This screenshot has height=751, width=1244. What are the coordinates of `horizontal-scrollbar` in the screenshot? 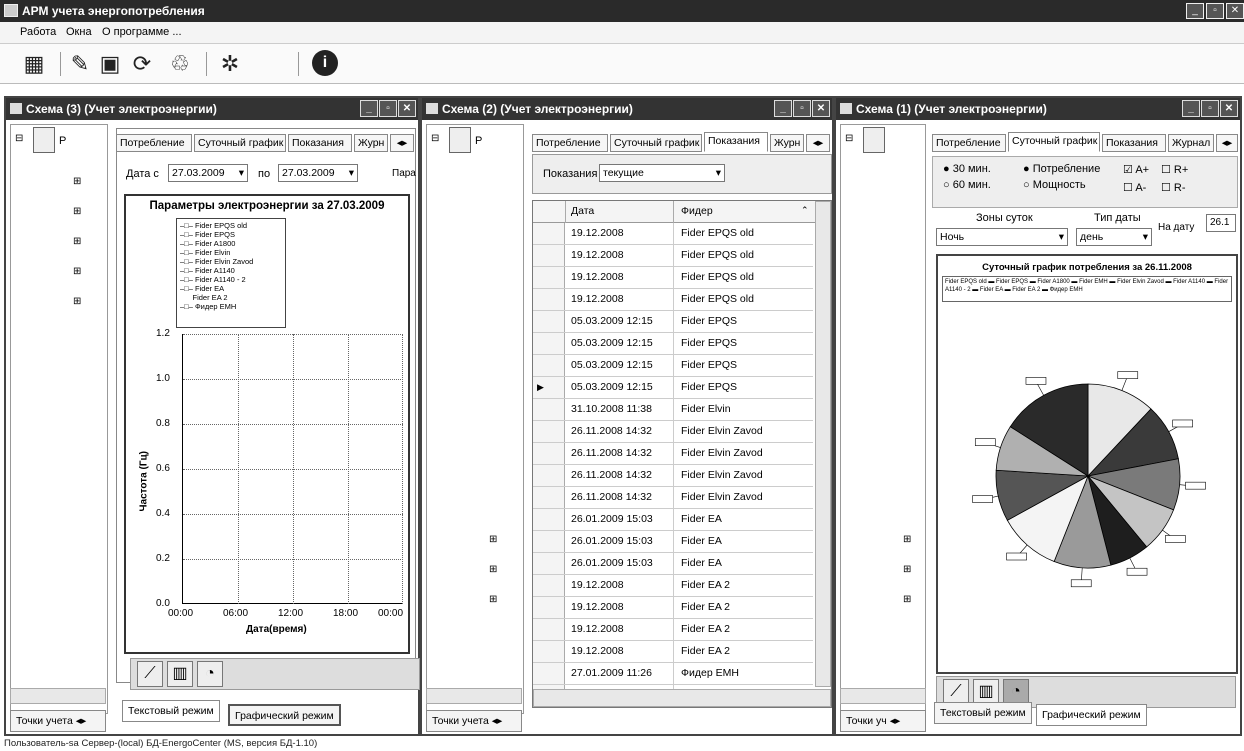 It's located at (682, 698).